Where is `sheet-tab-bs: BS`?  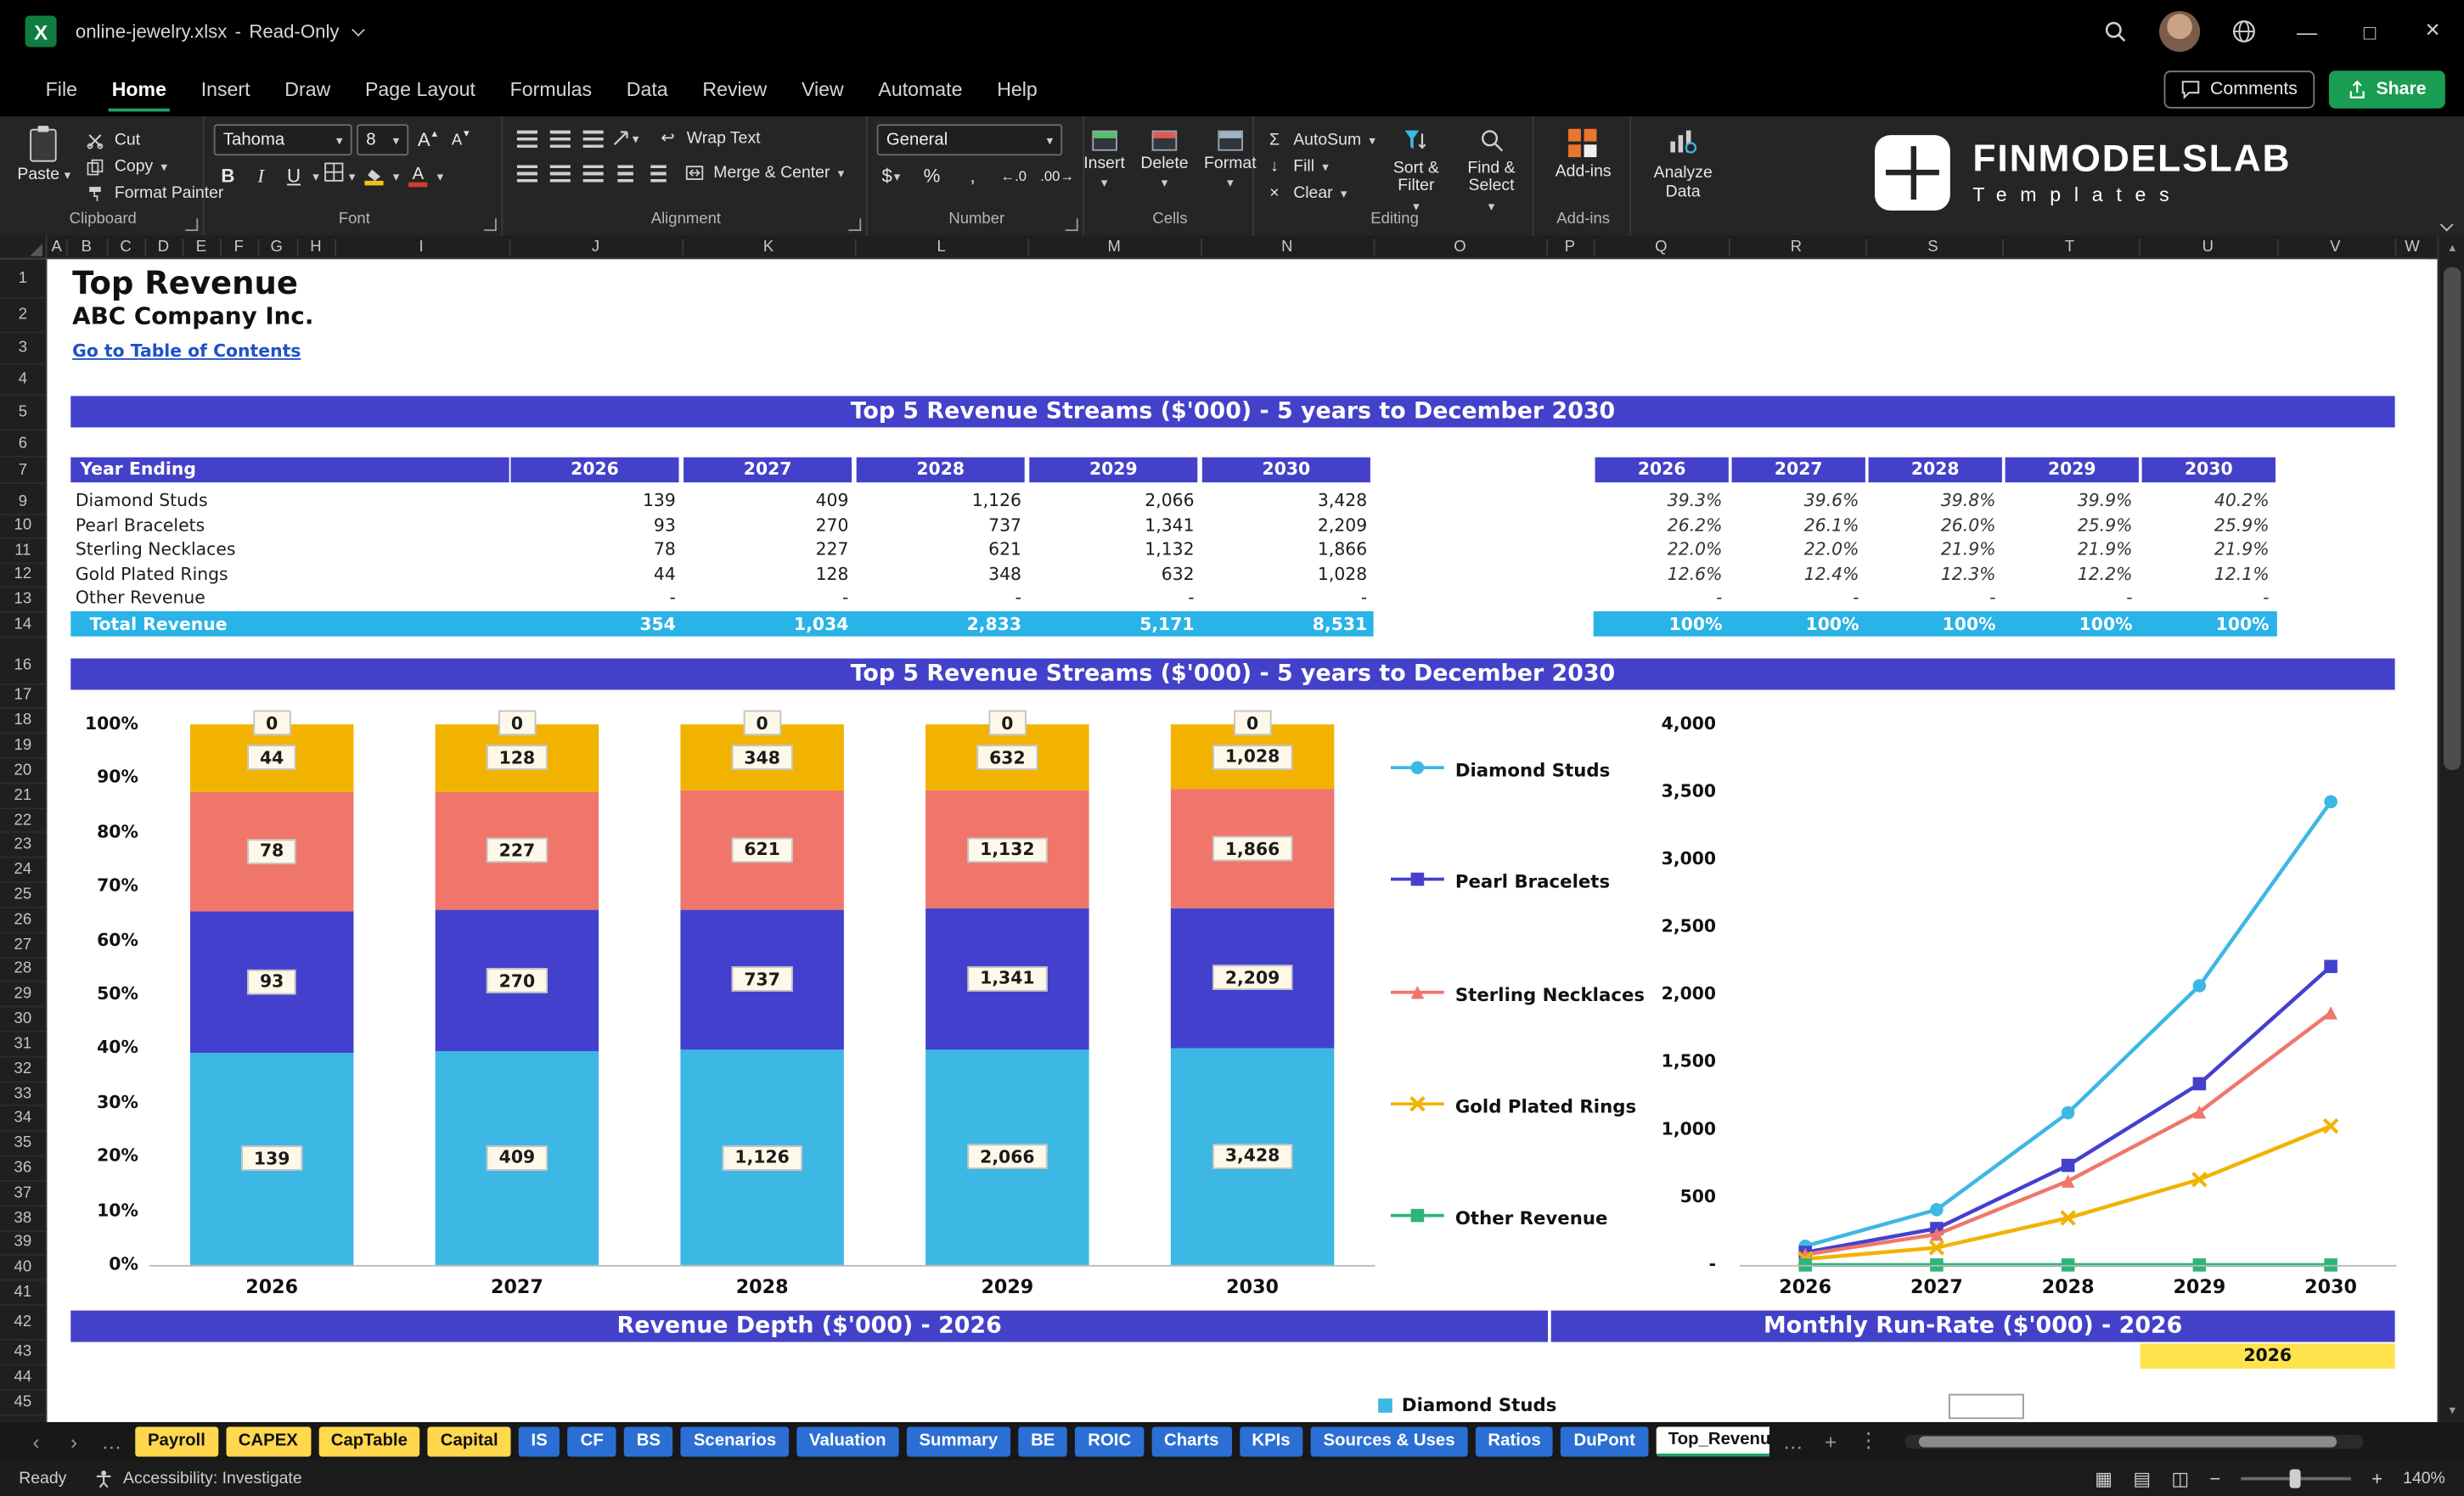
sheet-tab-bs: BS is located at coordinates (648, 1441).